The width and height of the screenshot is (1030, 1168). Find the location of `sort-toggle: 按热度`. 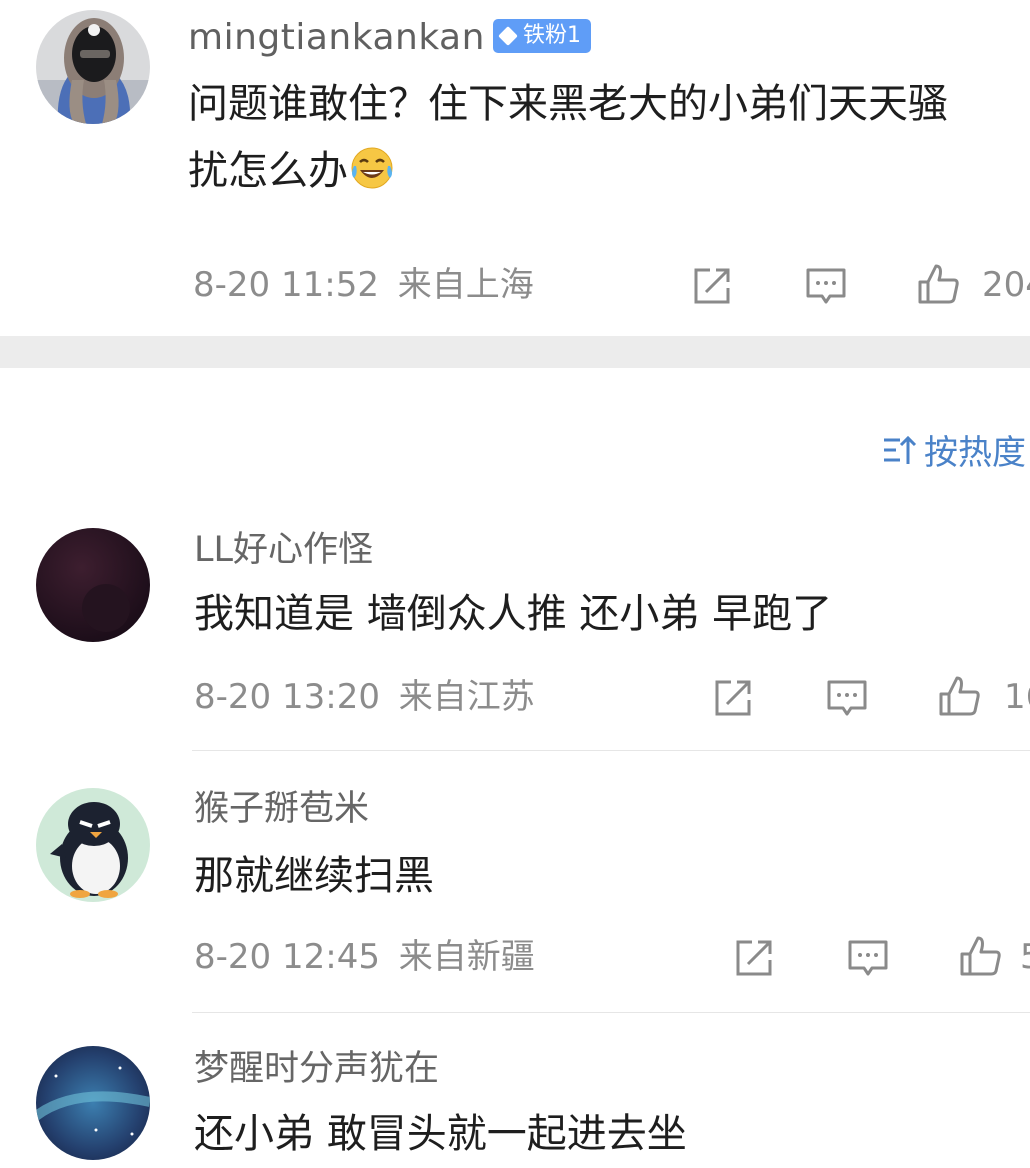

sort-toggle: 按热度 is located at coordinates (954, 449).